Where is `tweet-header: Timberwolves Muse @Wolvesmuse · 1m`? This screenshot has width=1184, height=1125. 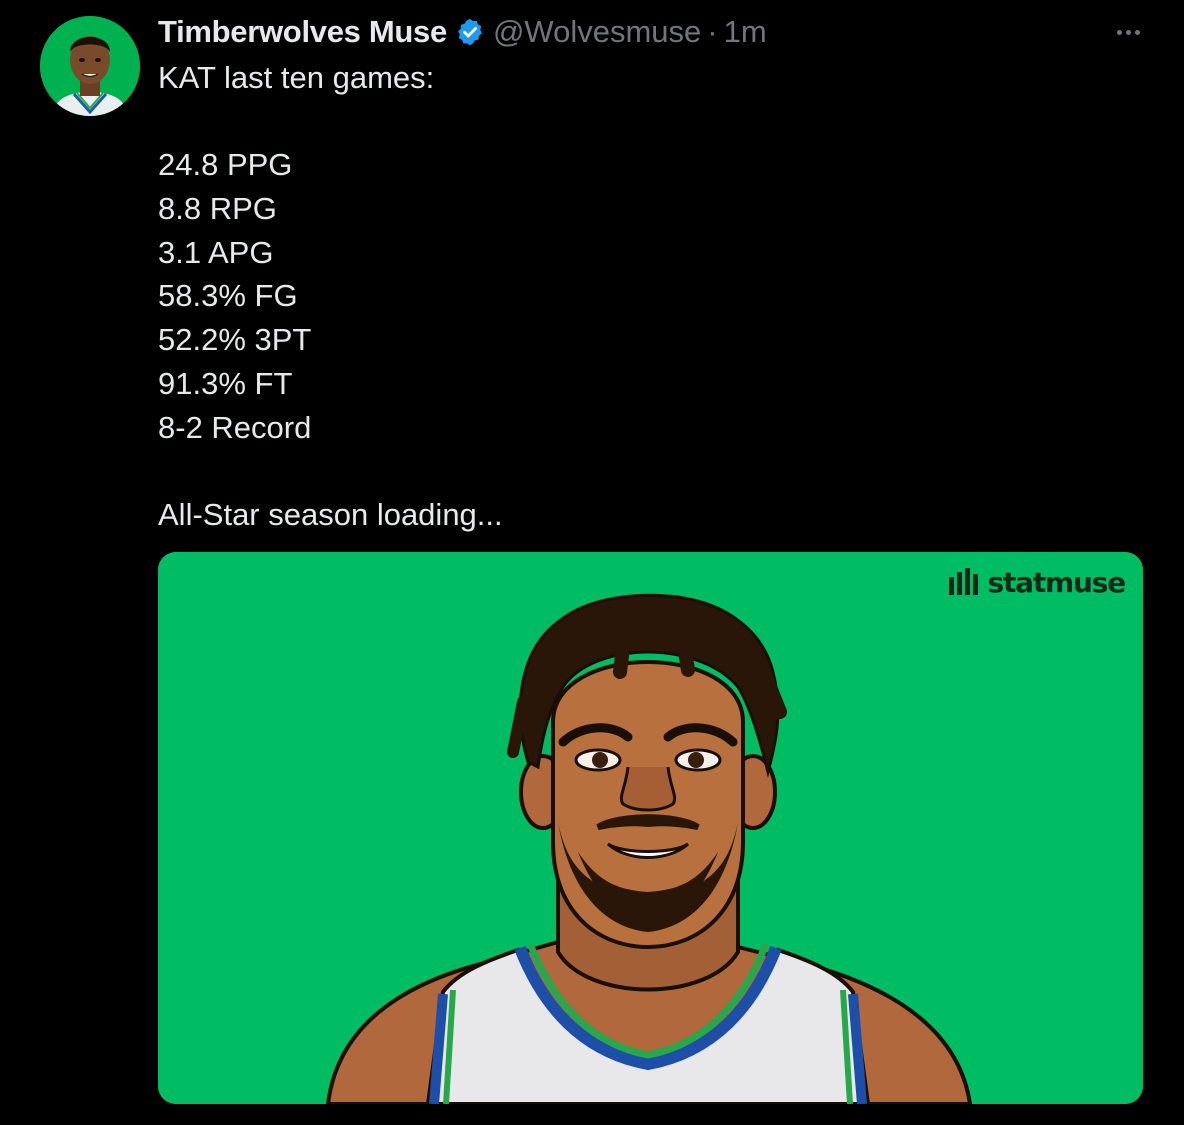 tweet-header: Timberwolves Muse @Wolvesmuse · 1m is located at coordinates (462, 32).